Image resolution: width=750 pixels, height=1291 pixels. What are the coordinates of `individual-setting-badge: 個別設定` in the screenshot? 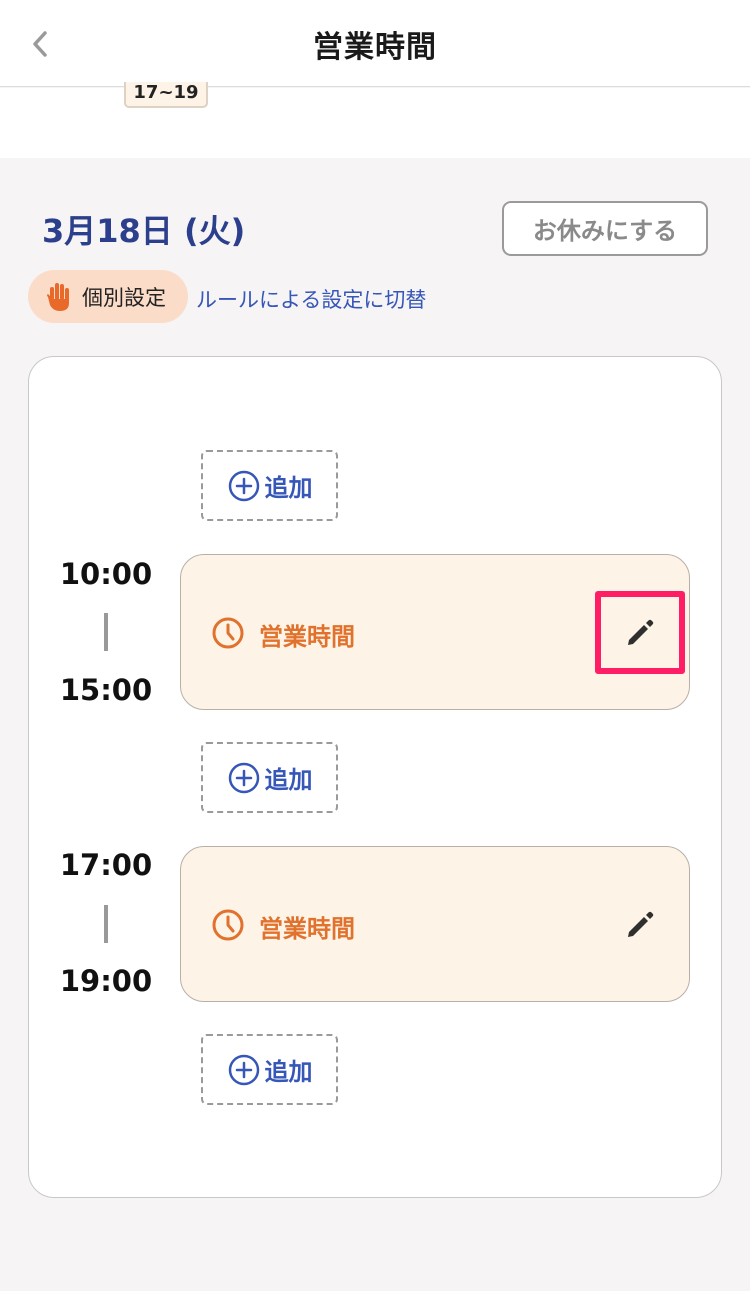 It's located at (108, 296).